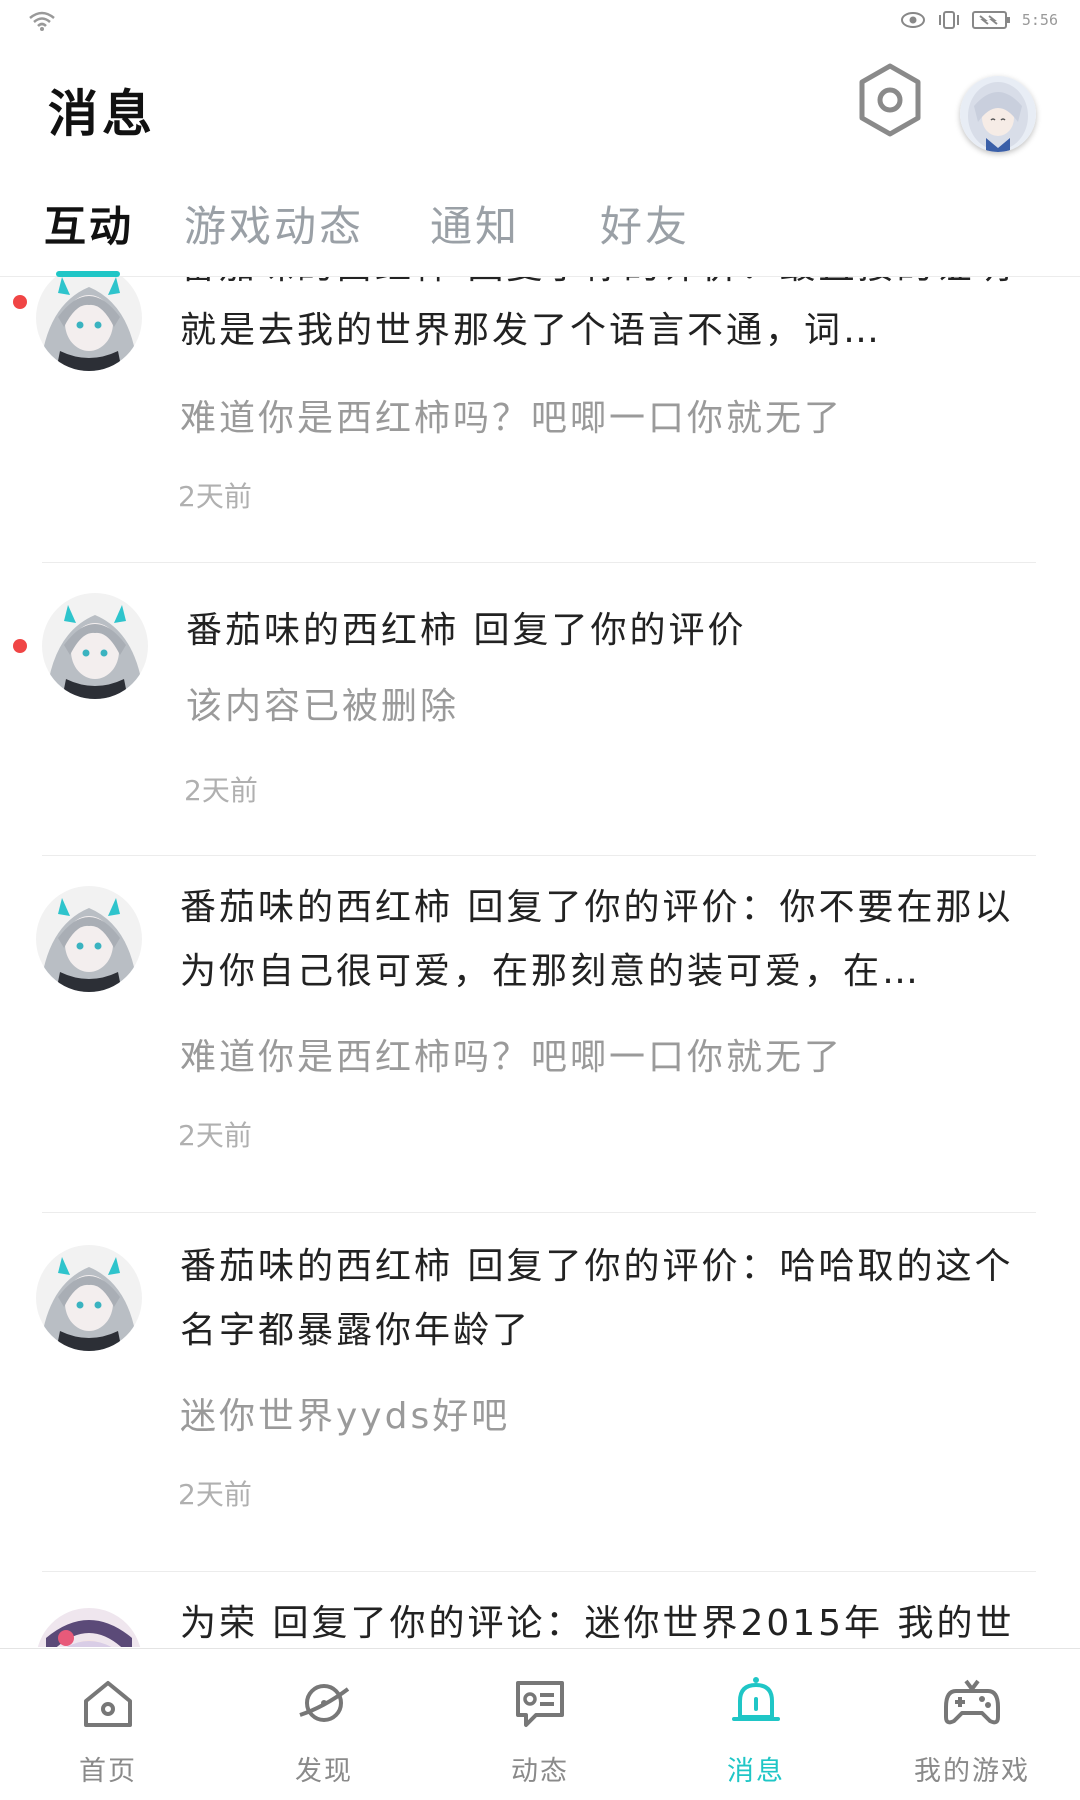 The image size is (1080, 1800). I want to click on message-title: 番茄味的西红柿 回复了你的评价, so click(466, 630).